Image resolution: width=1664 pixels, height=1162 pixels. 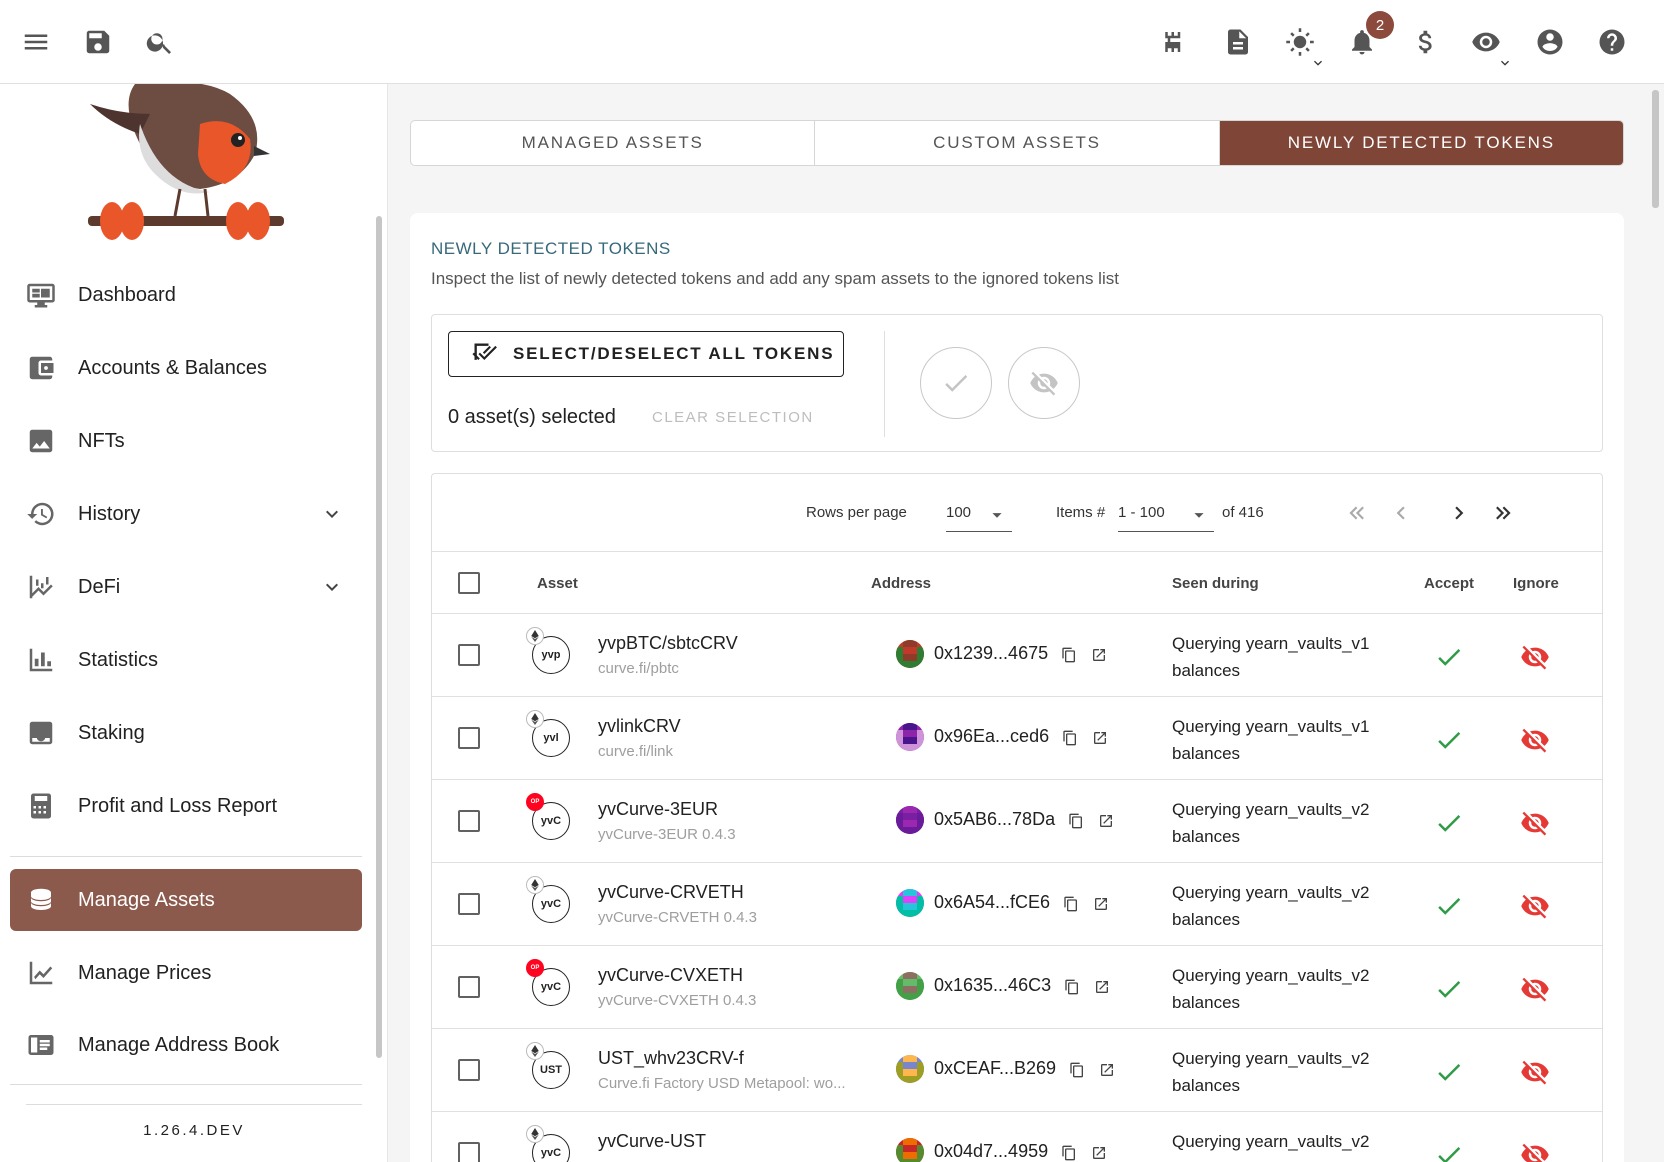 What do you see at coordinates (1536, 583) in the screenshot?
I see `header-ignore: Ignore` at bounding box center [1536, 583].